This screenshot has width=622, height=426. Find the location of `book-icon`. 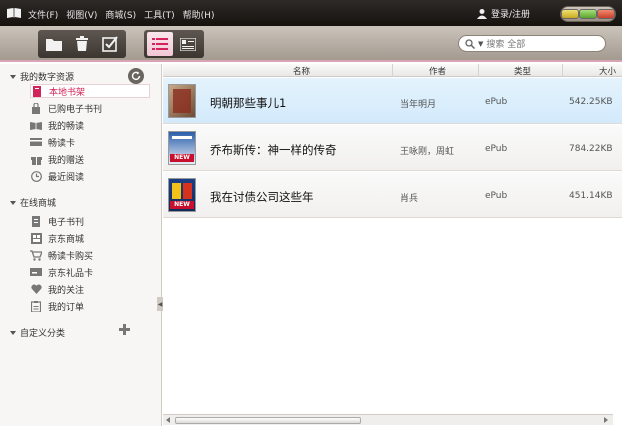

book-icon is located at coordinates (37, 91).